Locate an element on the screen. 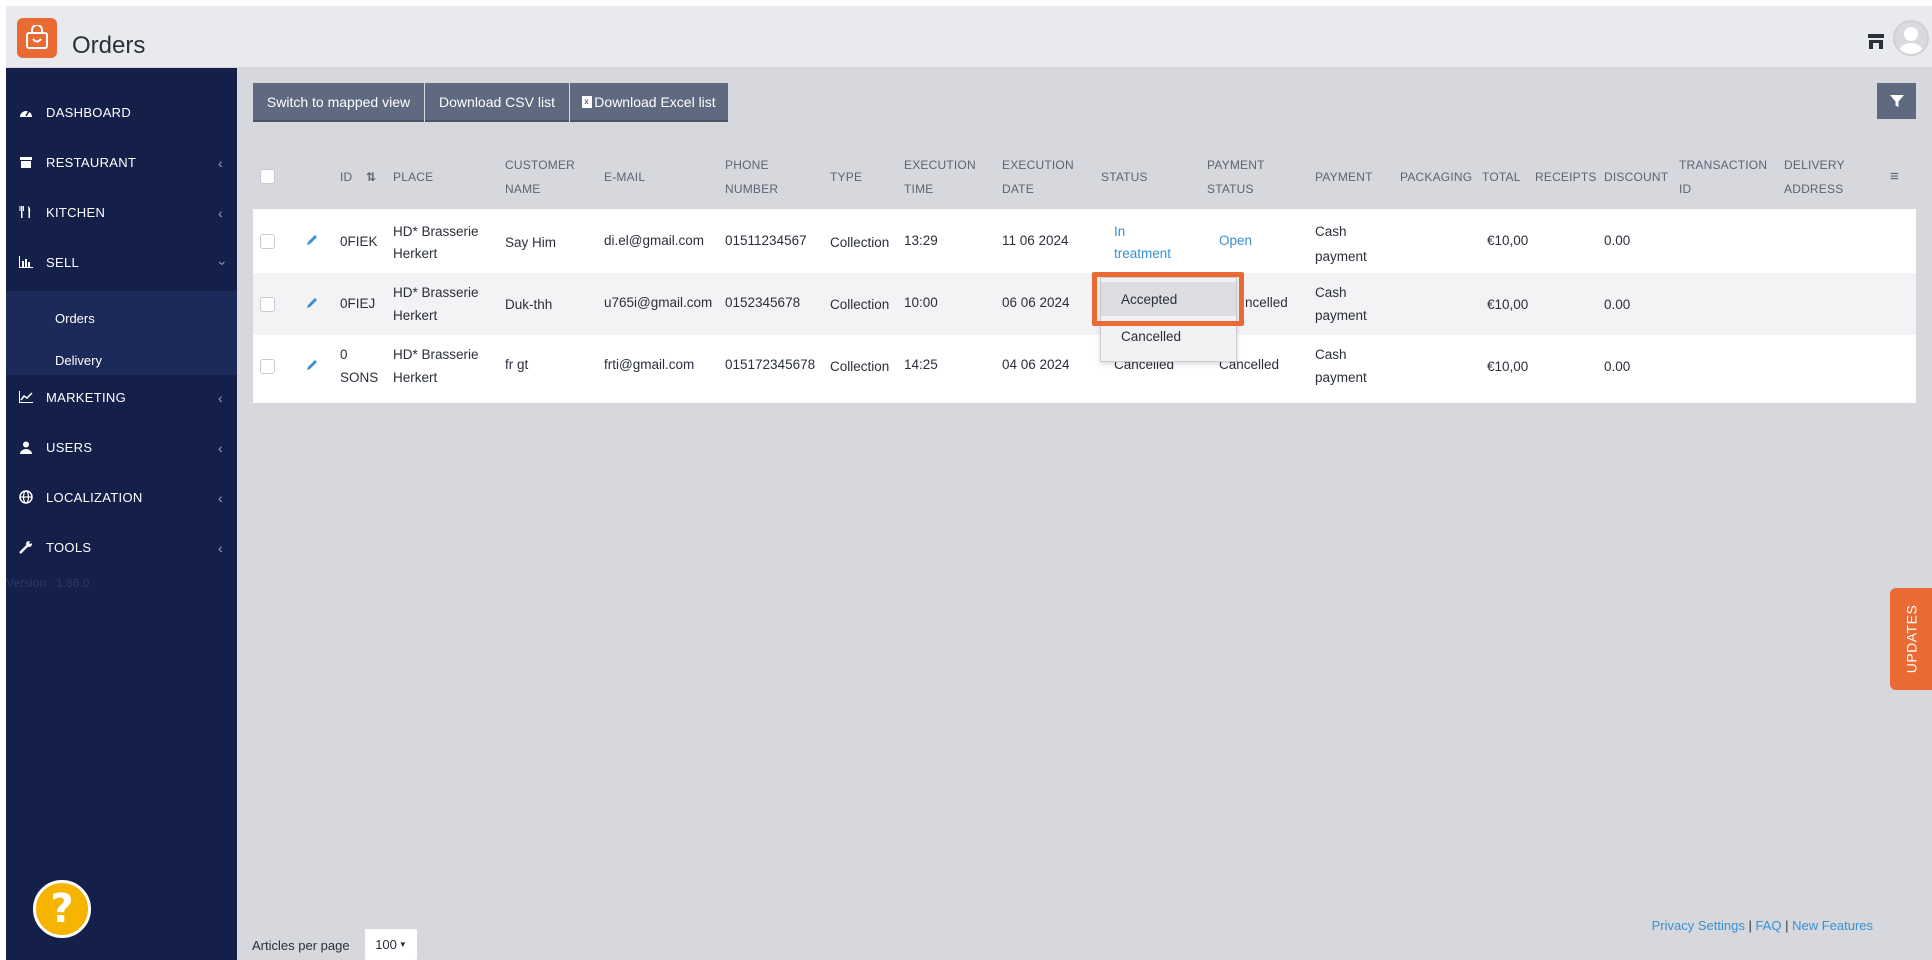  sidebar-item-tools: TOOLS ‹ is located at coordinates (121, 547).